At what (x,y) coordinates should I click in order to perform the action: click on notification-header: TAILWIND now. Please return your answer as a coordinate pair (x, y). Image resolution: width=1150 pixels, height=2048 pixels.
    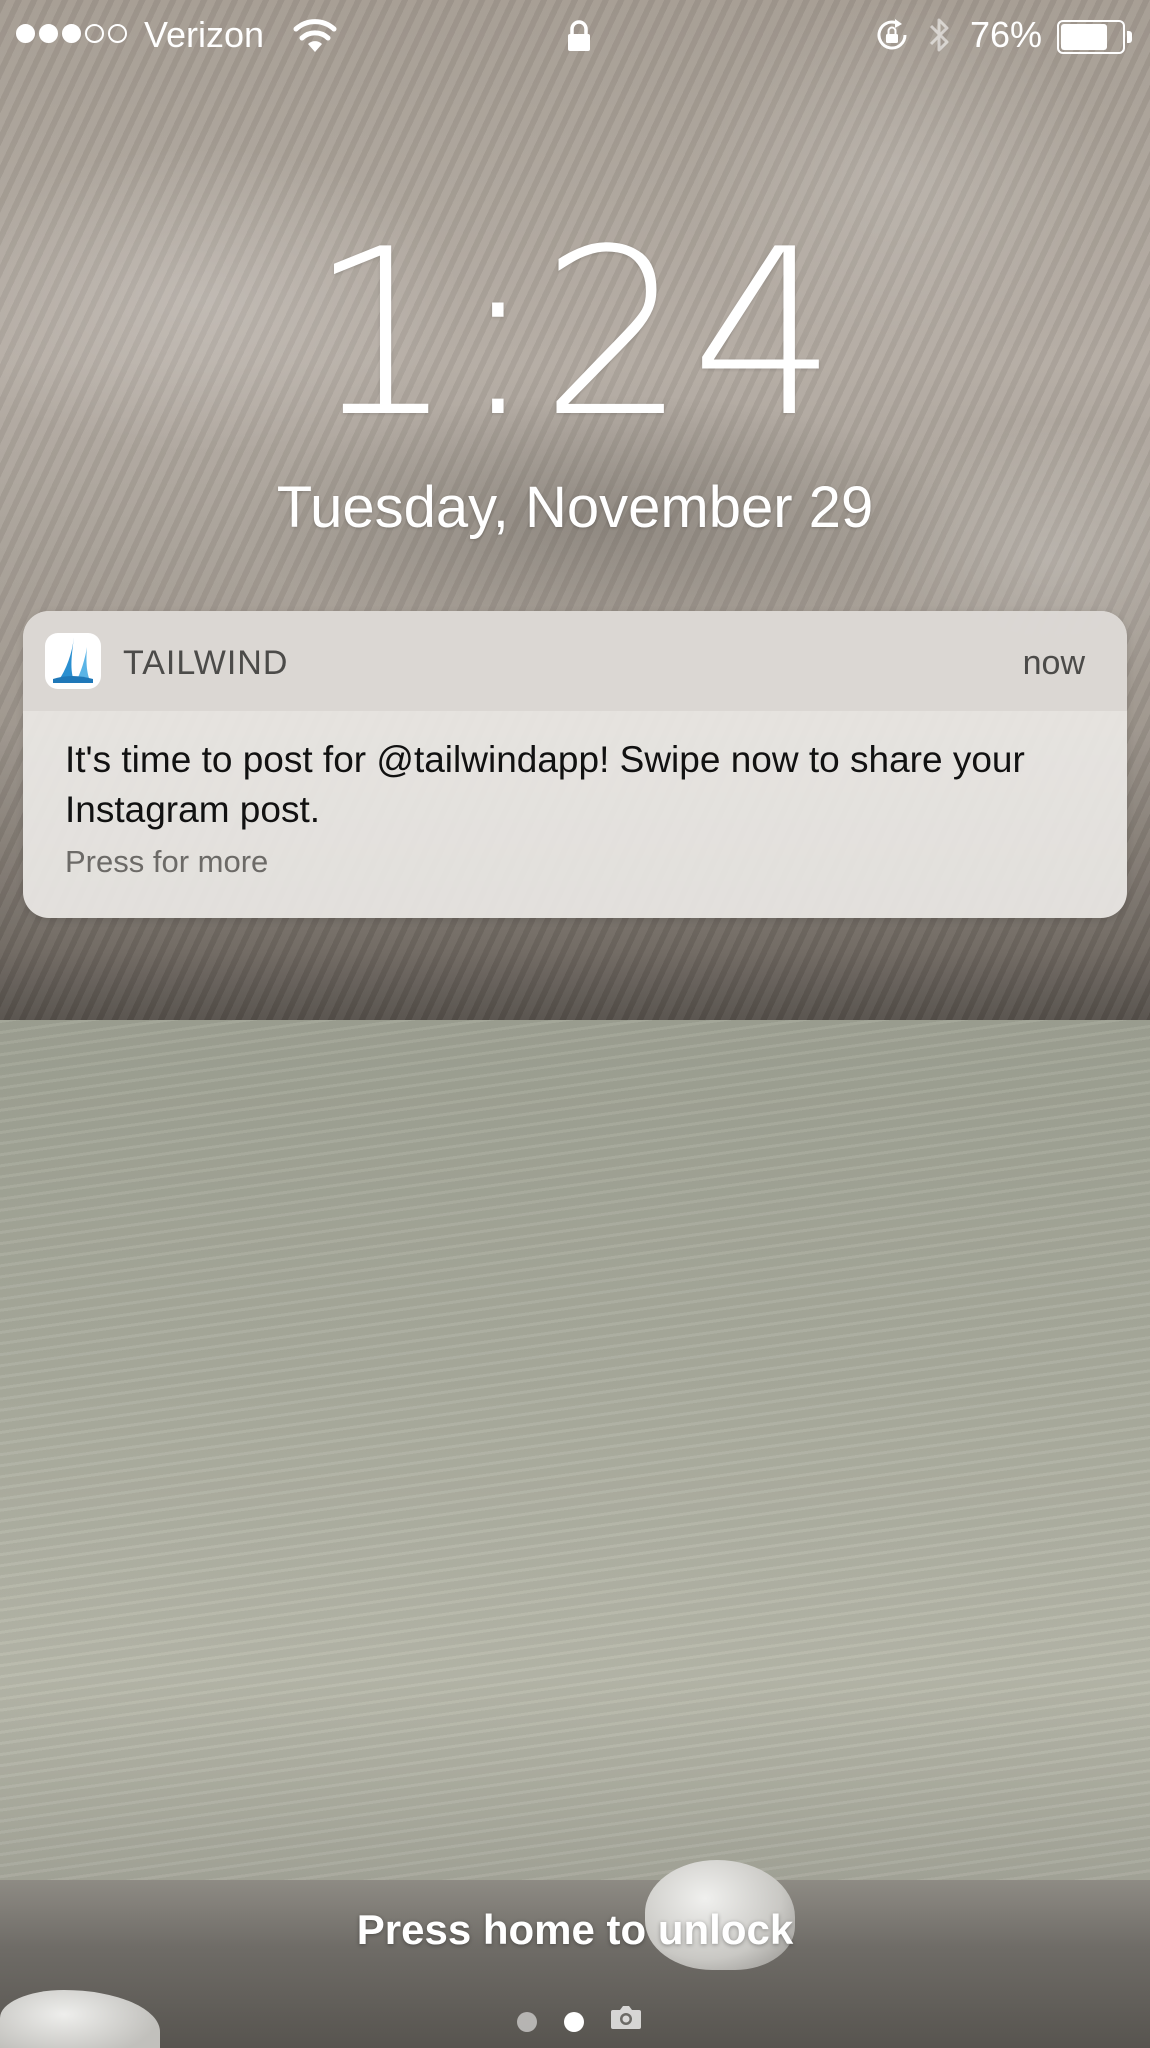
    Looking at the image, I should click on (575, 661).